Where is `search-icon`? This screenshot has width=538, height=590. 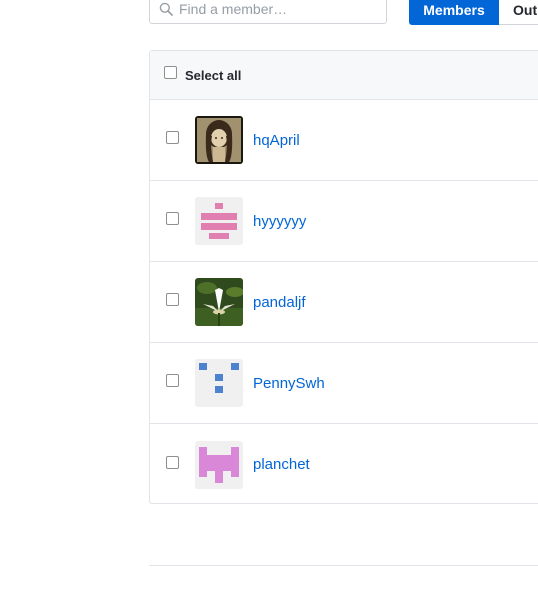 search-icon is located at coordinates (166, 9).